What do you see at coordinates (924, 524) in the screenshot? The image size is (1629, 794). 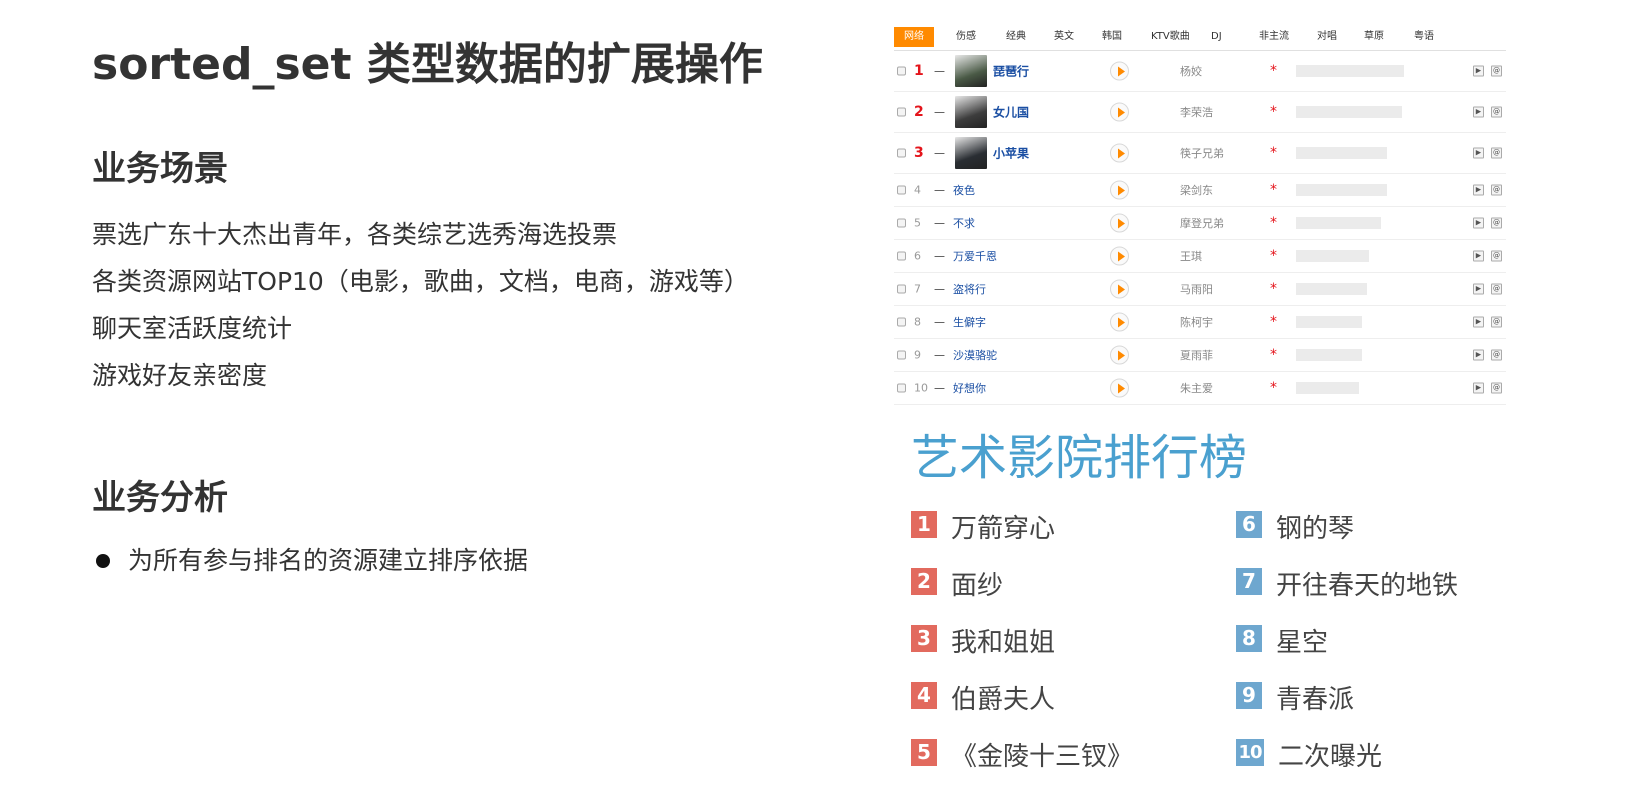 I see `rank-badge: 1` at bounding box center [924, 524].